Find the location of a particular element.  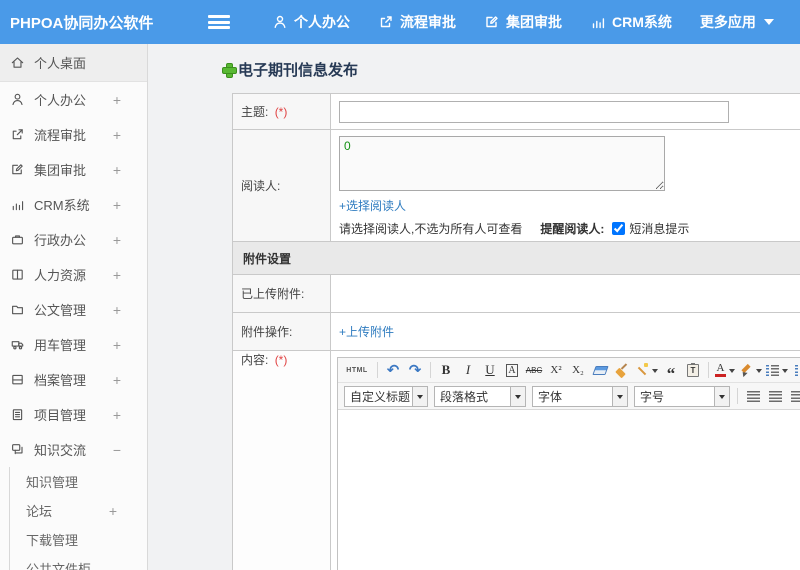

font-border-button: A is located at coordinates (512, 370).